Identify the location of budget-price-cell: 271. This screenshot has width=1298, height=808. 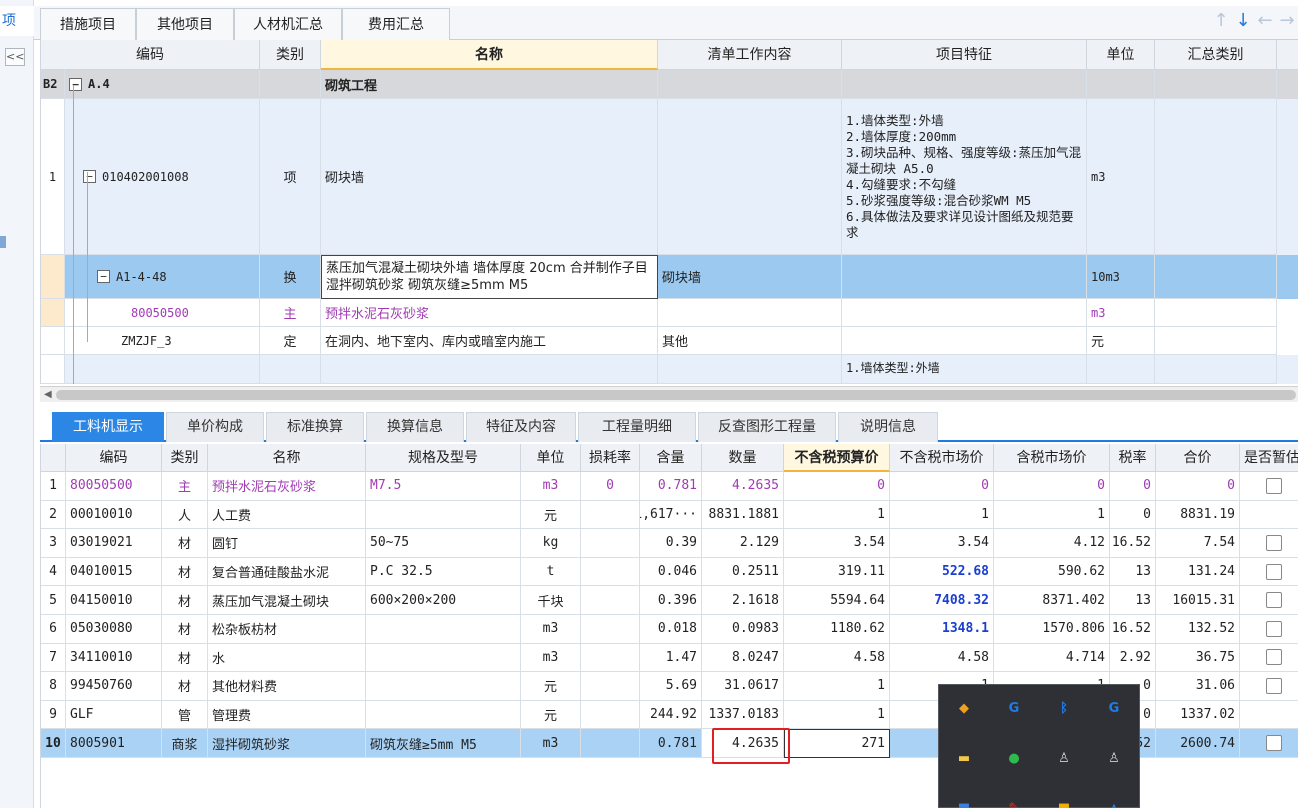
(837, 743).